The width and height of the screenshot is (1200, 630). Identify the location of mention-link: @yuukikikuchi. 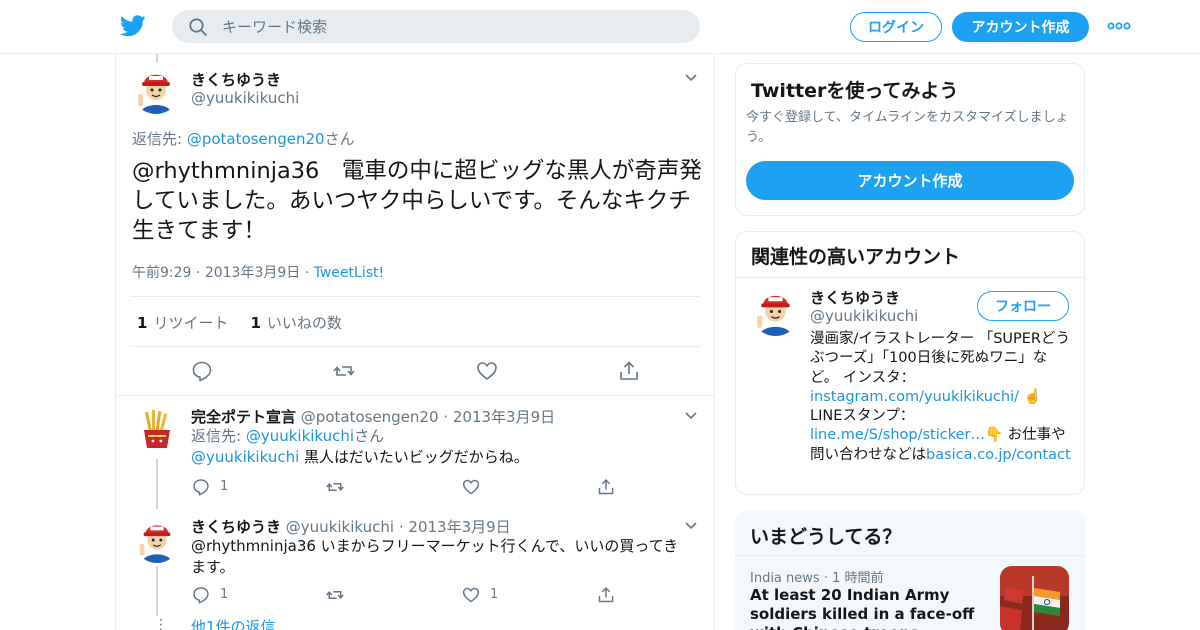
(245, 457).